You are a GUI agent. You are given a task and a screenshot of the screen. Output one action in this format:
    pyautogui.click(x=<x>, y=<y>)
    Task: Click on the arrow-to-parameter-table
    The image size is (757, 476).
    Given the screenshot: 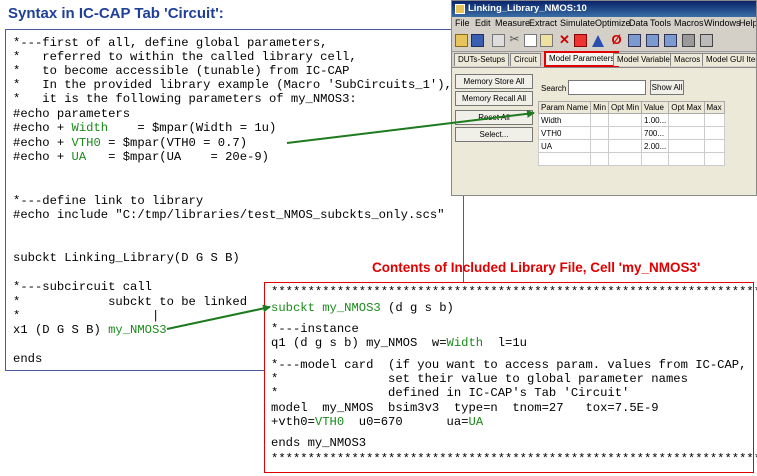 What is the action you would take?
    pyautogui.click(x=410, y=126)
    